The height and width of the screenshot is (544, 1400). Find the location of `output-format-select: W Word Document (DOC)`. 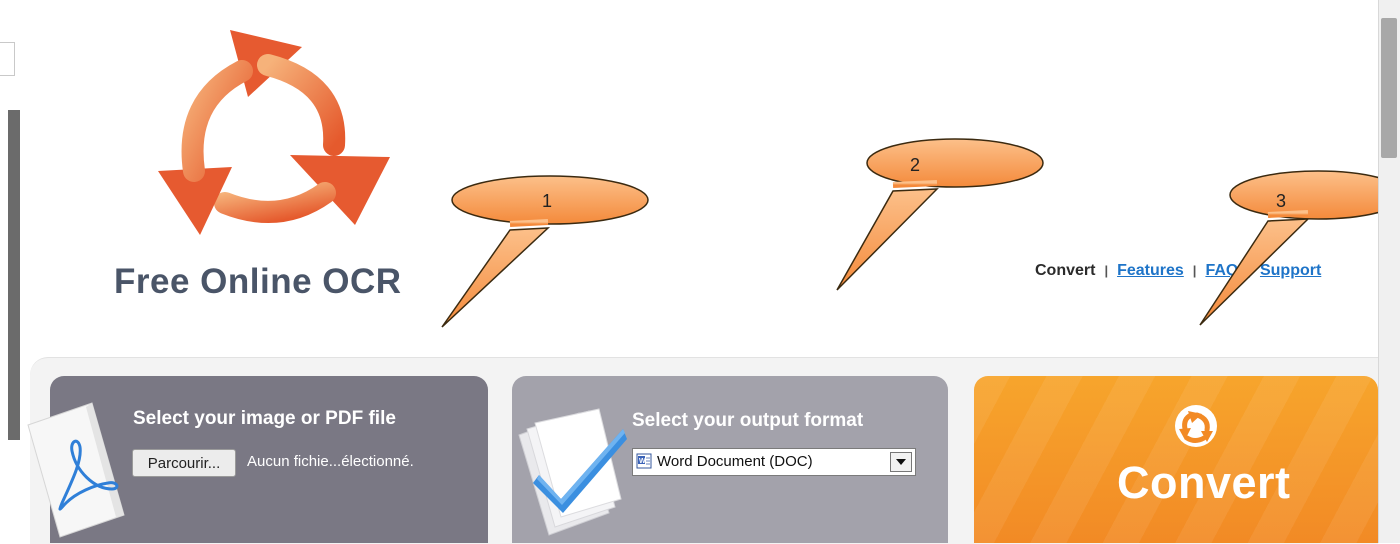

output-format-select: W Word Document (DOC) is located at coordinates (774, 462).